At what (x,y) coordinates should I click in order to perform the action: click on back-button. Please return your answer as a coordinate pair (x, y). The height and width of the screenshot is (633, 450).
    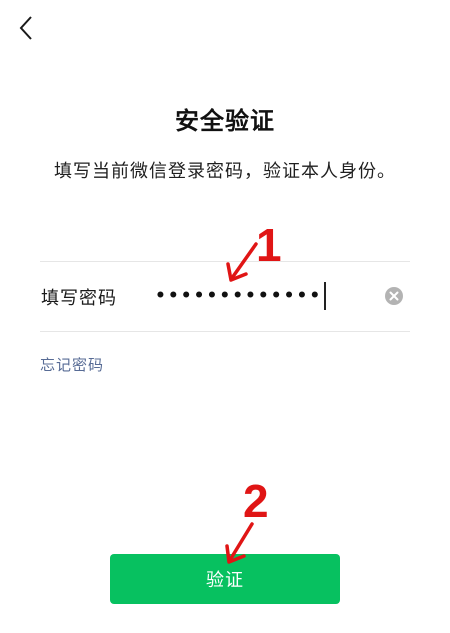
    Looking at the image, I should click on (26, 30).